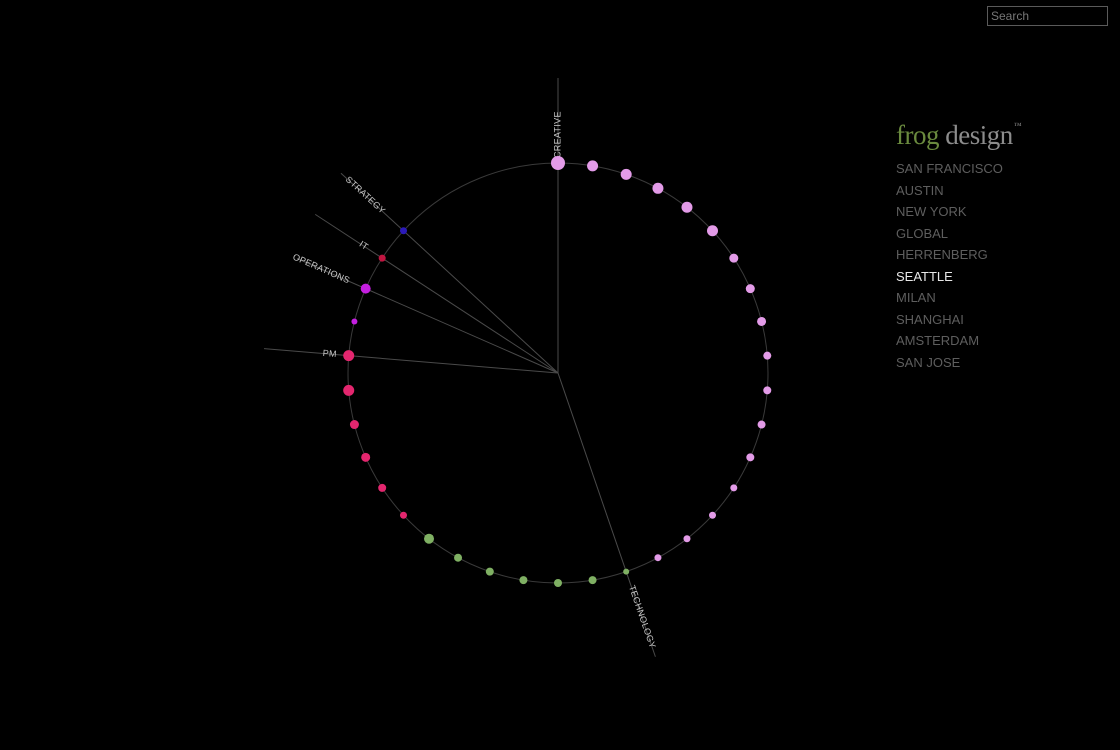 Image resolution: width=1120 pixels, height=750 pixels. What do you see at coordinates (949, 341) in the screenshot?
I see `office-item-amsterdam: AMSTERDAM` at bounding box center [949, 341].